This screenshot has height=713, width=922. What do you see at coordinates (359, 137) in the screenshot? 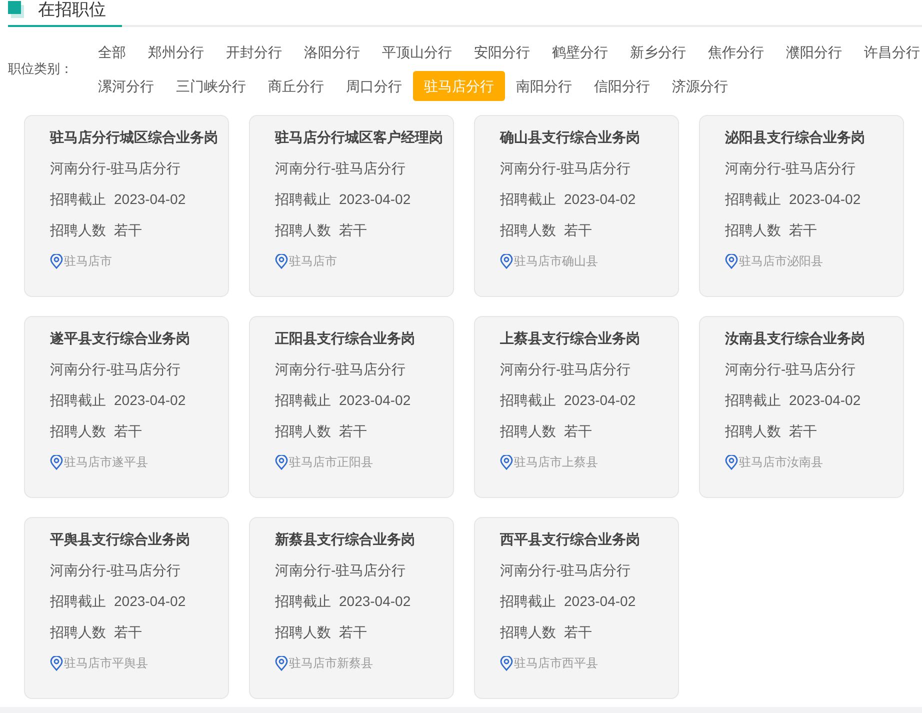
I see `job-title: 驻马店分行城区客户经理岗` at bounding box center [359, 137].